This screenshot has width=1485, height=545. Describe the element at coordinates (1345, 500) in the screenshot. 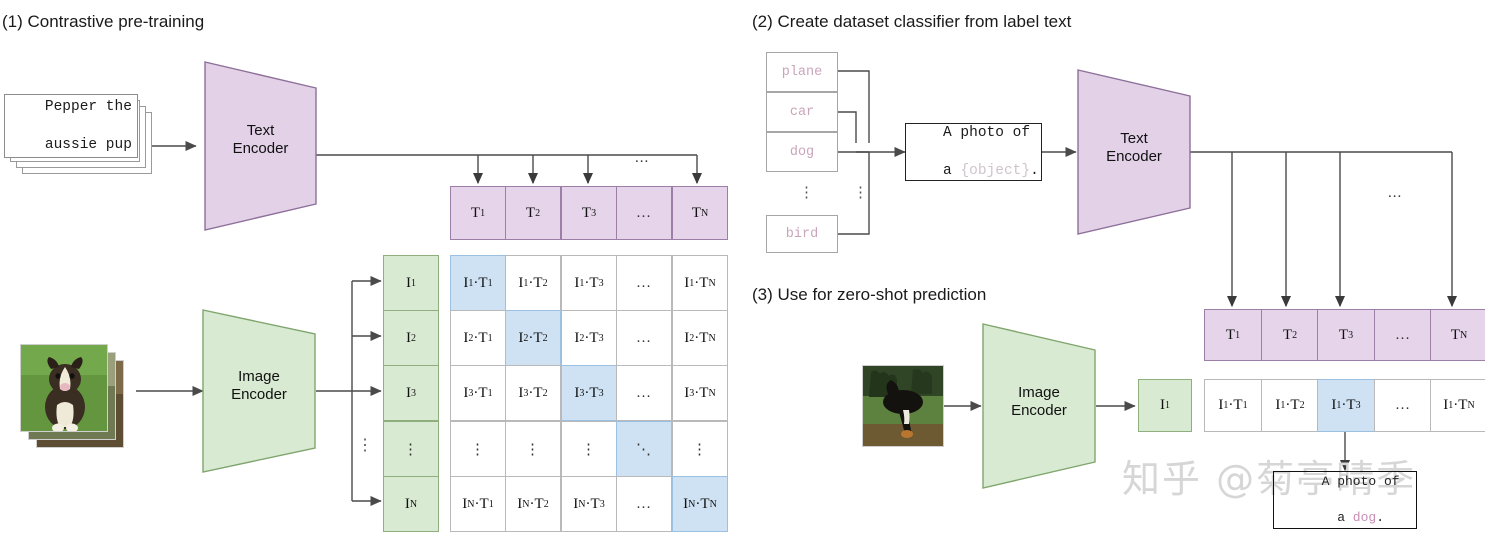

I see `prediction-box: A photo of a dog.` at that location.